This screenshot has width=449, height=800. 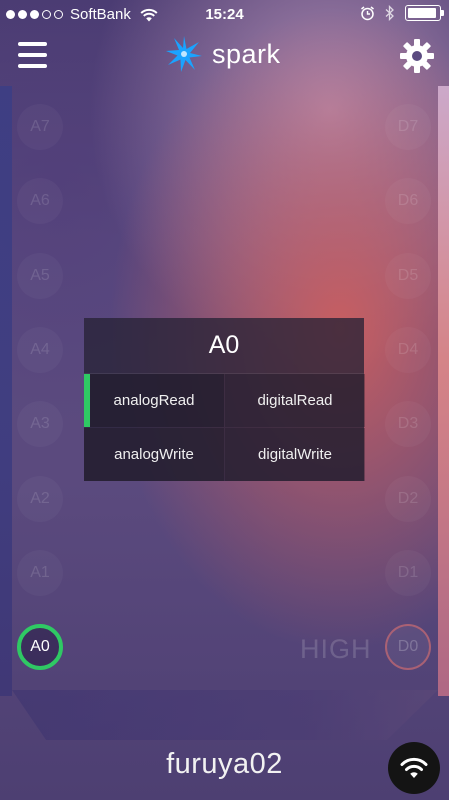 I want to click on alarm-icon, so click(x=367, y=12).